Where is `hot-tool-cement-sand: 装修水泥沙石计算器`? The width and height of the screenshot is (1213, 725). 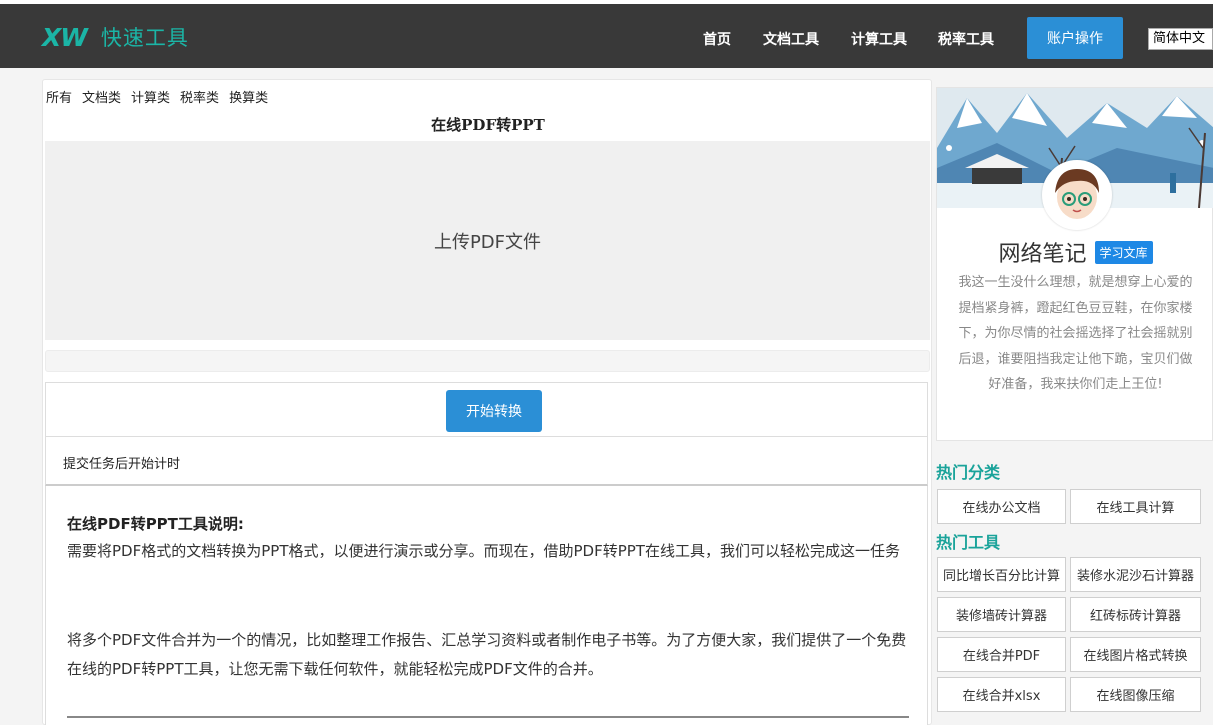 hot-tool-cement-sand: 装修水泥沙石计算器 is located at coordinates (1135, 574).